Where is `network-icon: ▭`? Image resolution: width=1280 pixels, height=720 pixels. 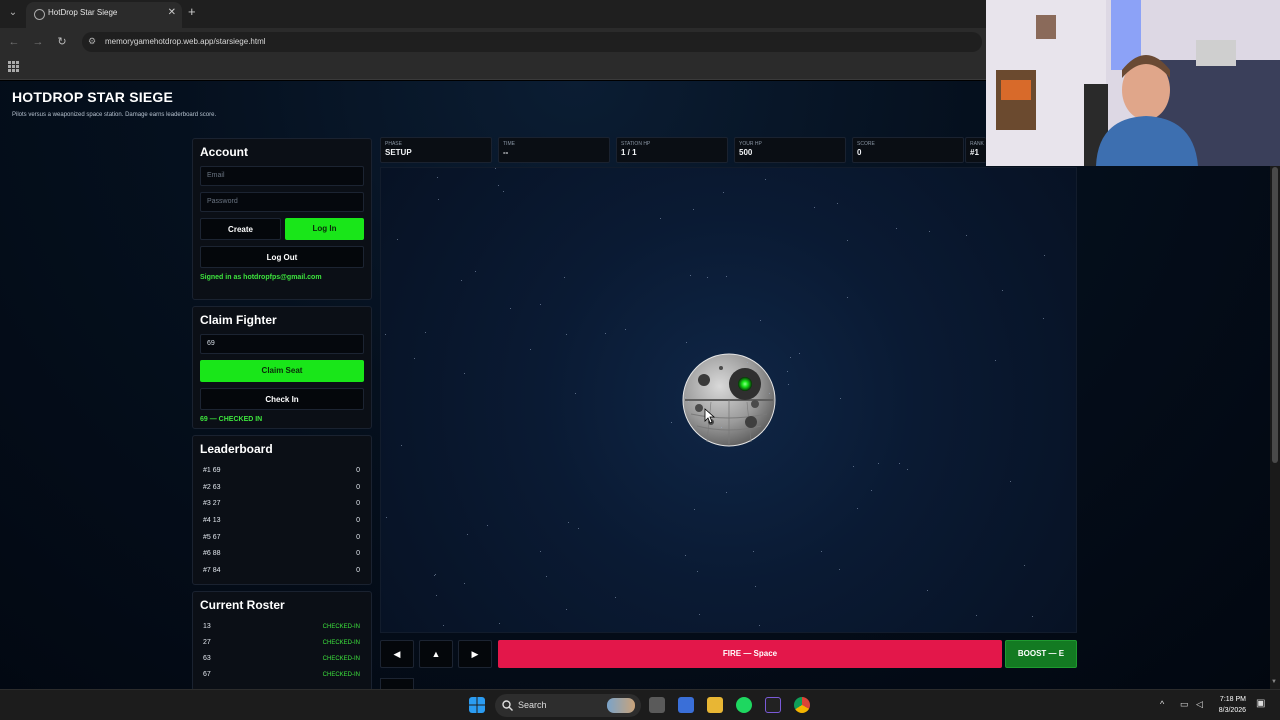
network-icon: ▭ is located at coordinates (1184, 704).